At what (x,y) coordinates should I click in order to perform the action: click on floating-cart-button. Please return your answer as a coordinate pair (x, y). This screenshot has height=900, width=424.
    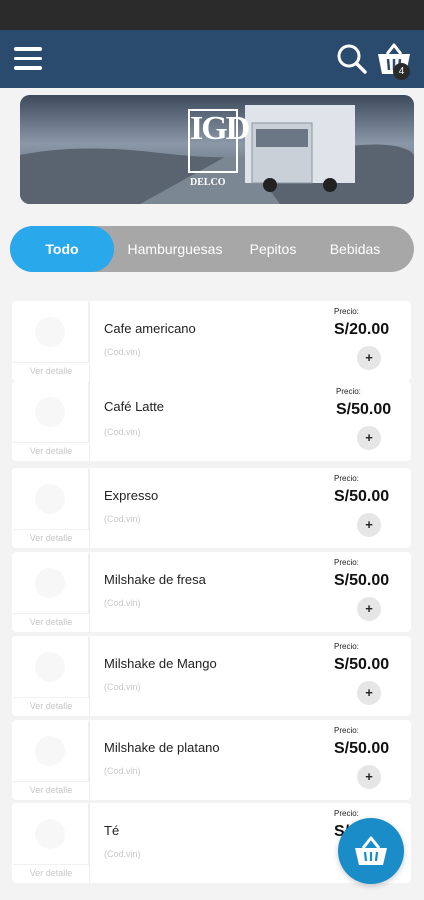
    Looking at the image, I should click on (371, 851).